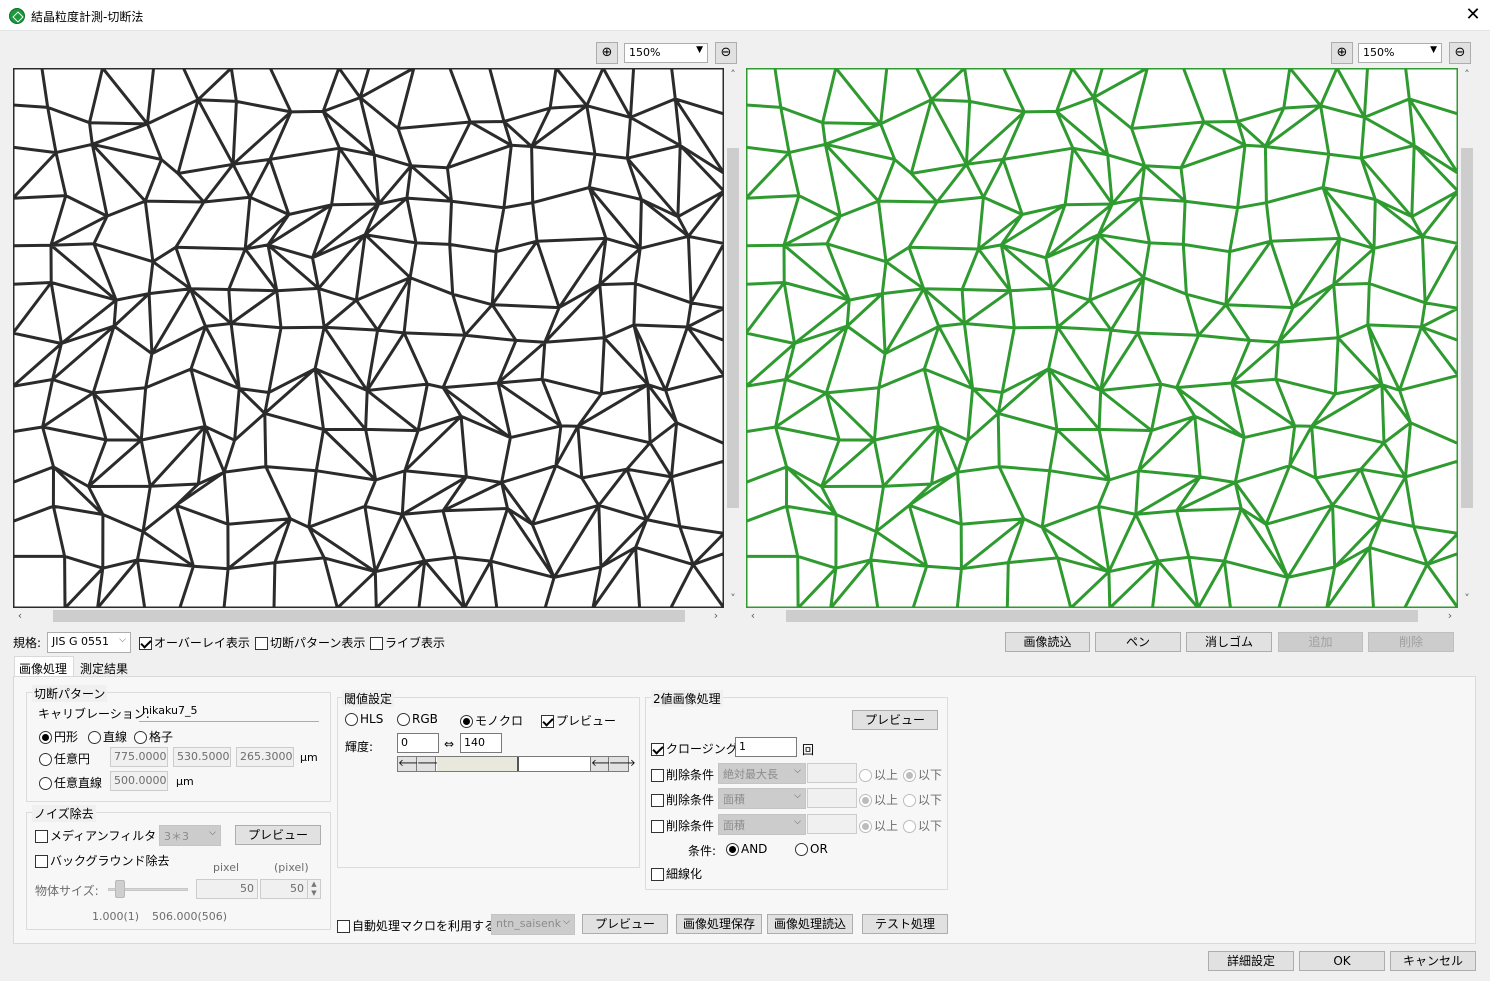 This screenshot has width=1490, height=981. Describe the element at coordinates (1400, 53) in the screenshot. I see `zoom-select-right: 150% ▼` at that location.